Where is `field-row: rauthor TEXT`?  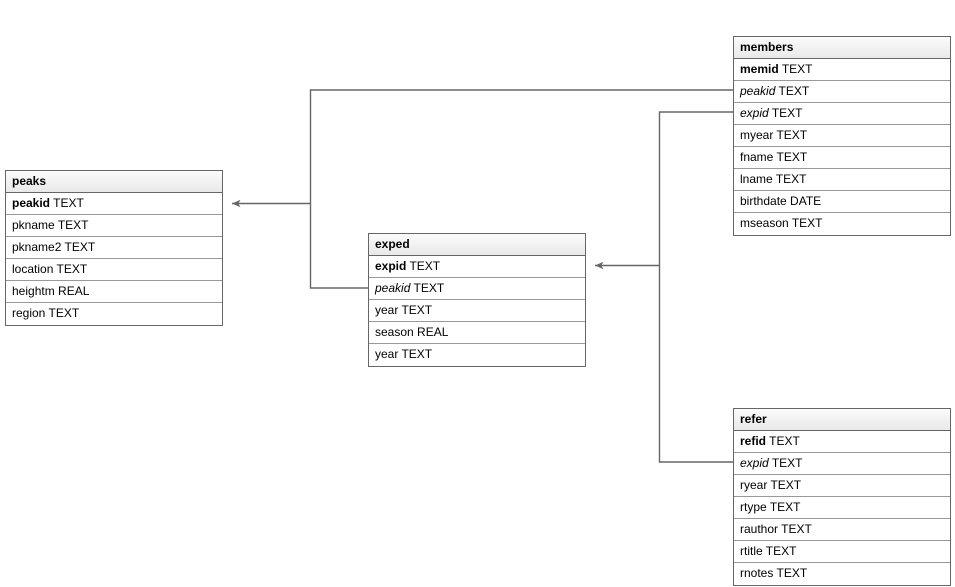 field-row: rauthor TEXT is located at coordinates (842, 530).